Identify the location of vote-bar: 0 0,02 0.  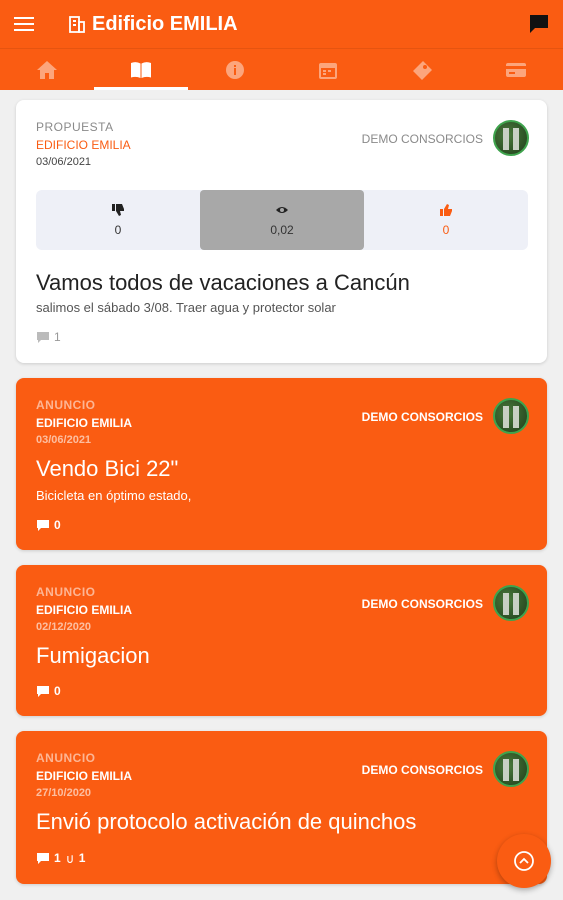
(282, 220).